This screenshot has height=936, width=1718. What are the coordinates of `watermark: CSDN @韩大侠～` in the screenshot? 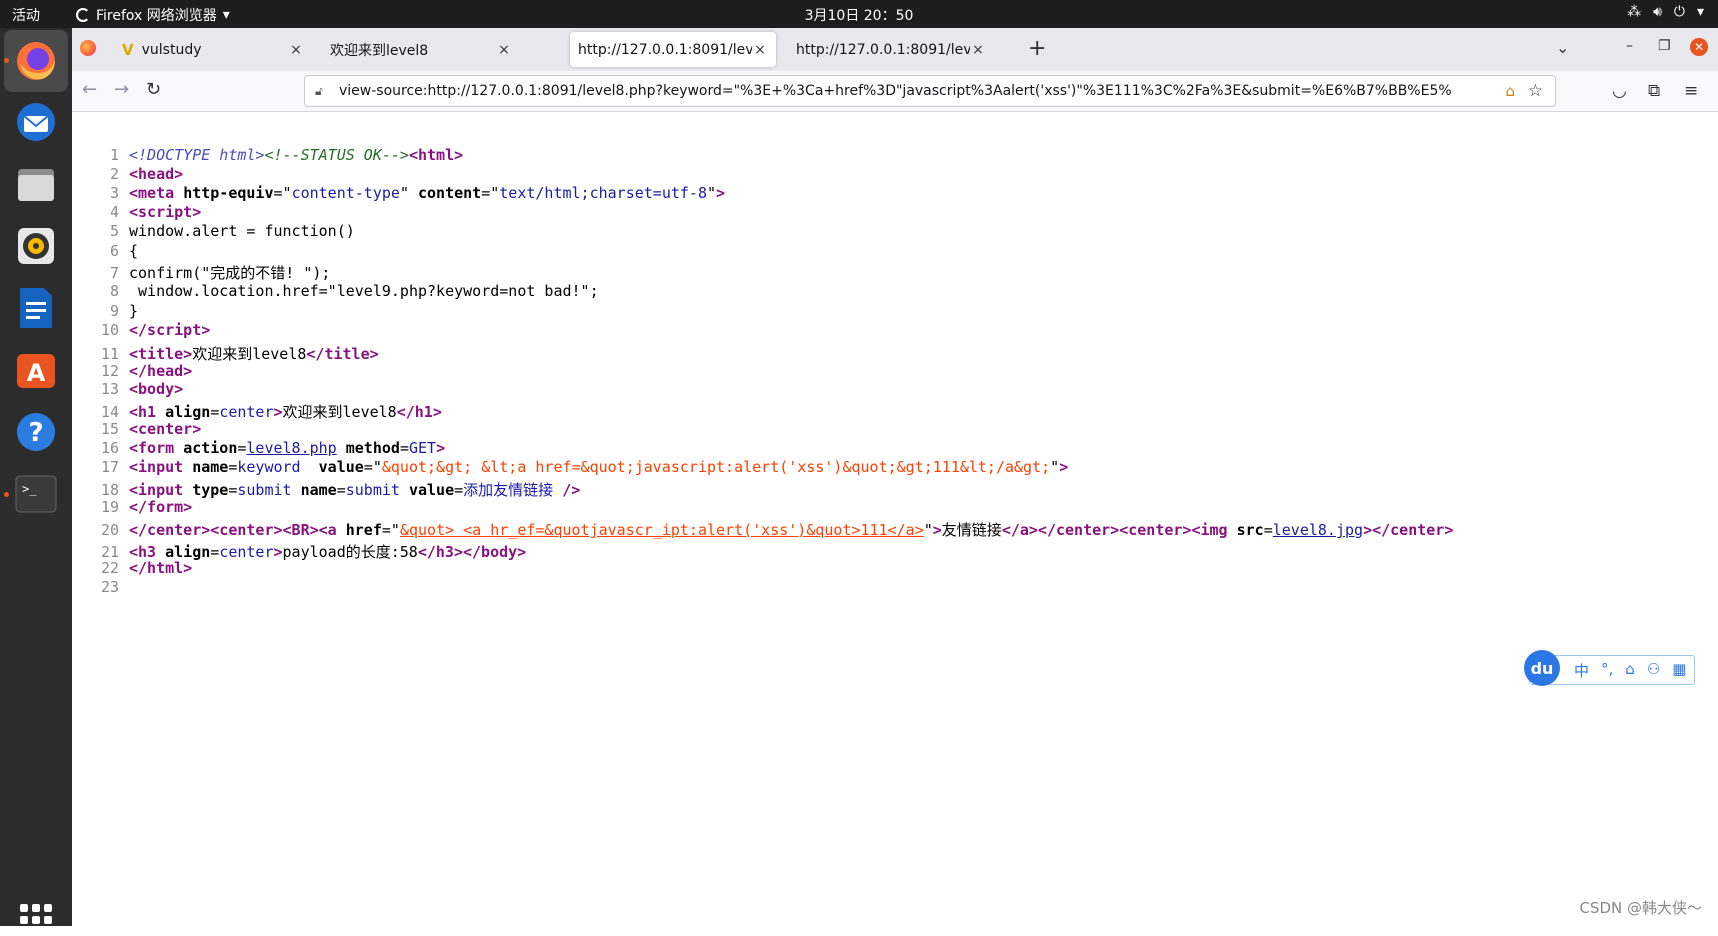 It's located at (1640, 908).